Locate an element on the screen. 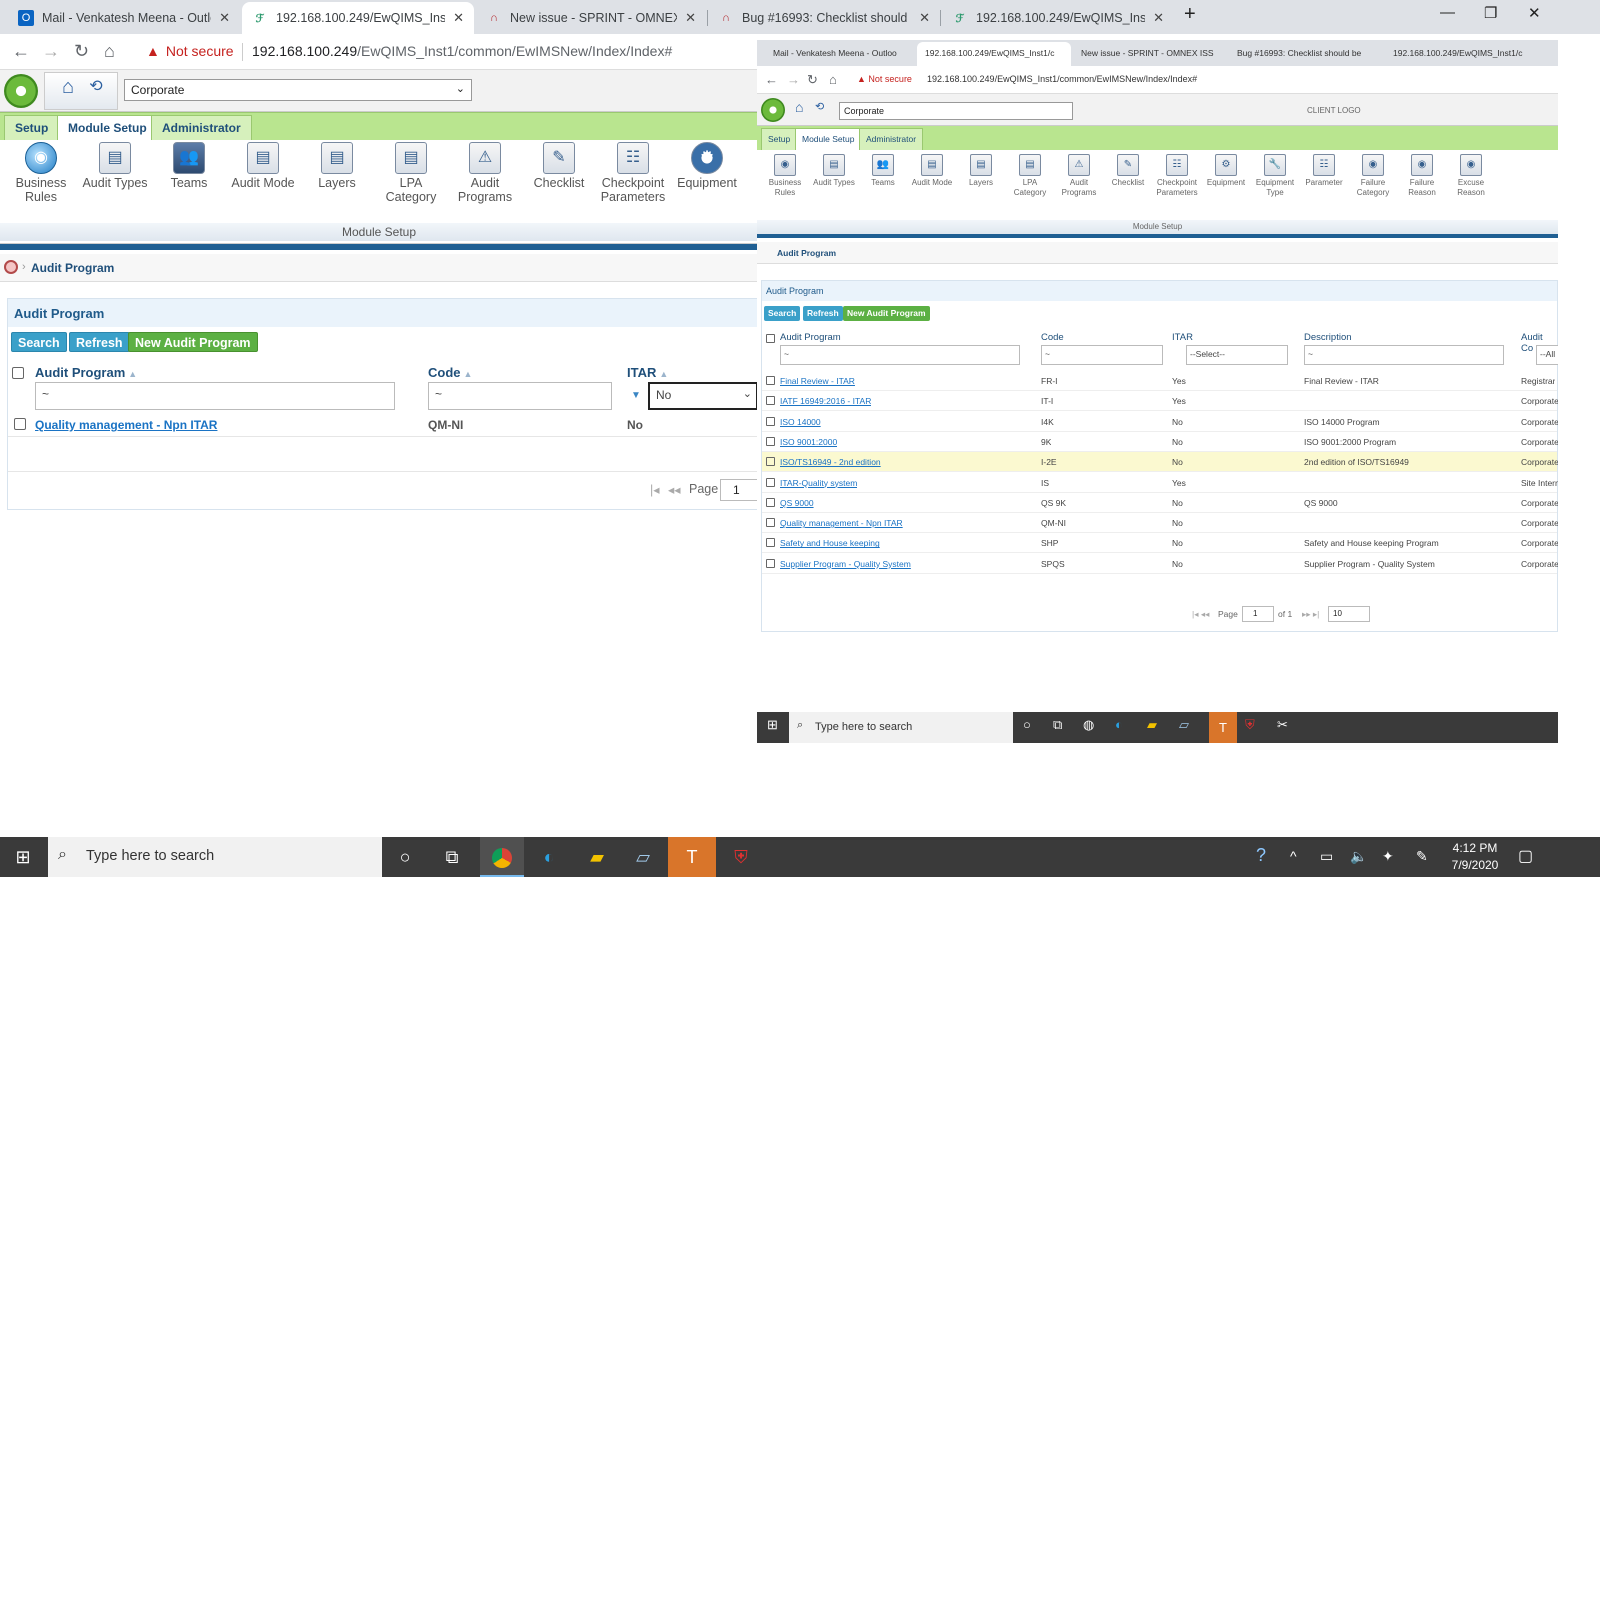  back-arrow-icon: ← is located at coordinates (21, 51).